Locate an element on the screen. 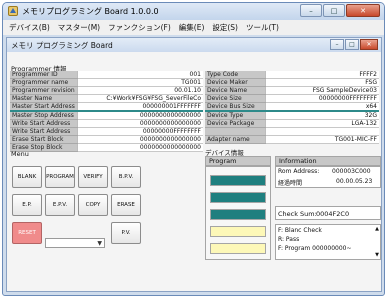  title-bar: メモリプログラミング Board 1.0.0.0 – □ ✕ is located at coordinates (193, 11).